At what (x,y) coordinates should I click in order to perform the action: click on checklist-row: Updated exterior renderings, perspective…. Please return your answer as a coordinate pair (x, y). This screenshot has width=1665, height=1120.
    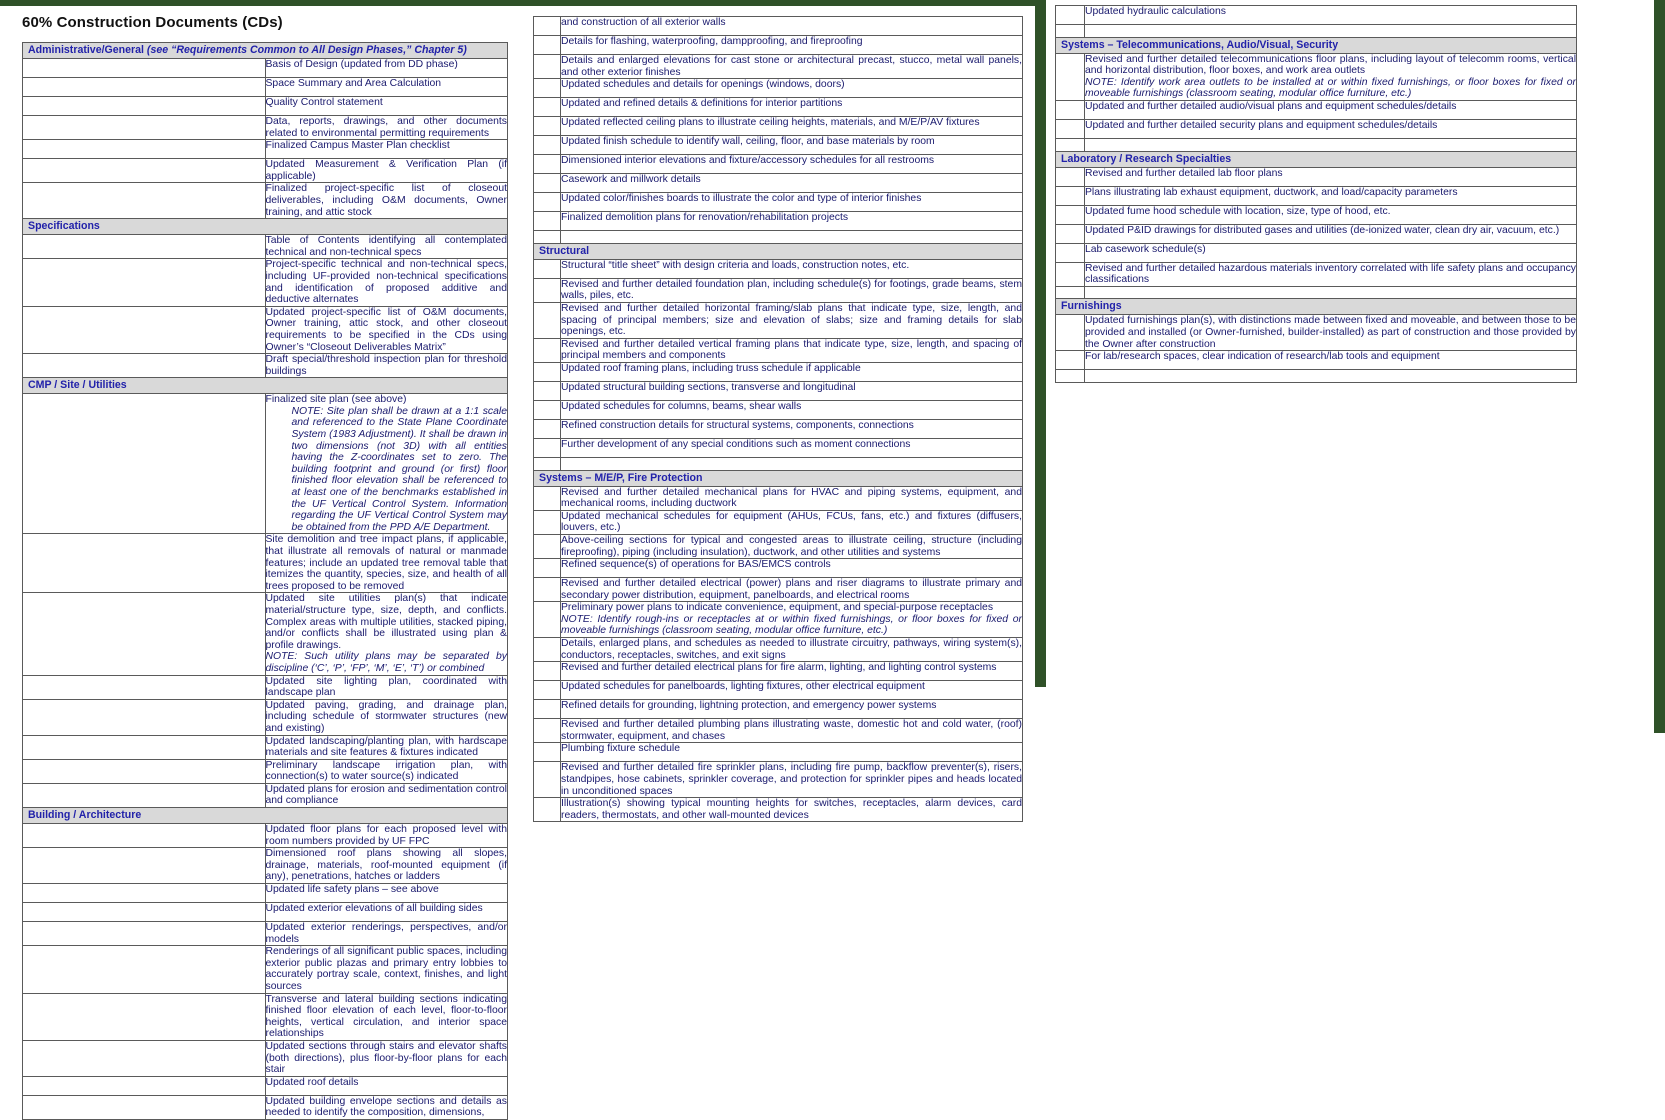
    Looking at the image, I should click on (265, 934).